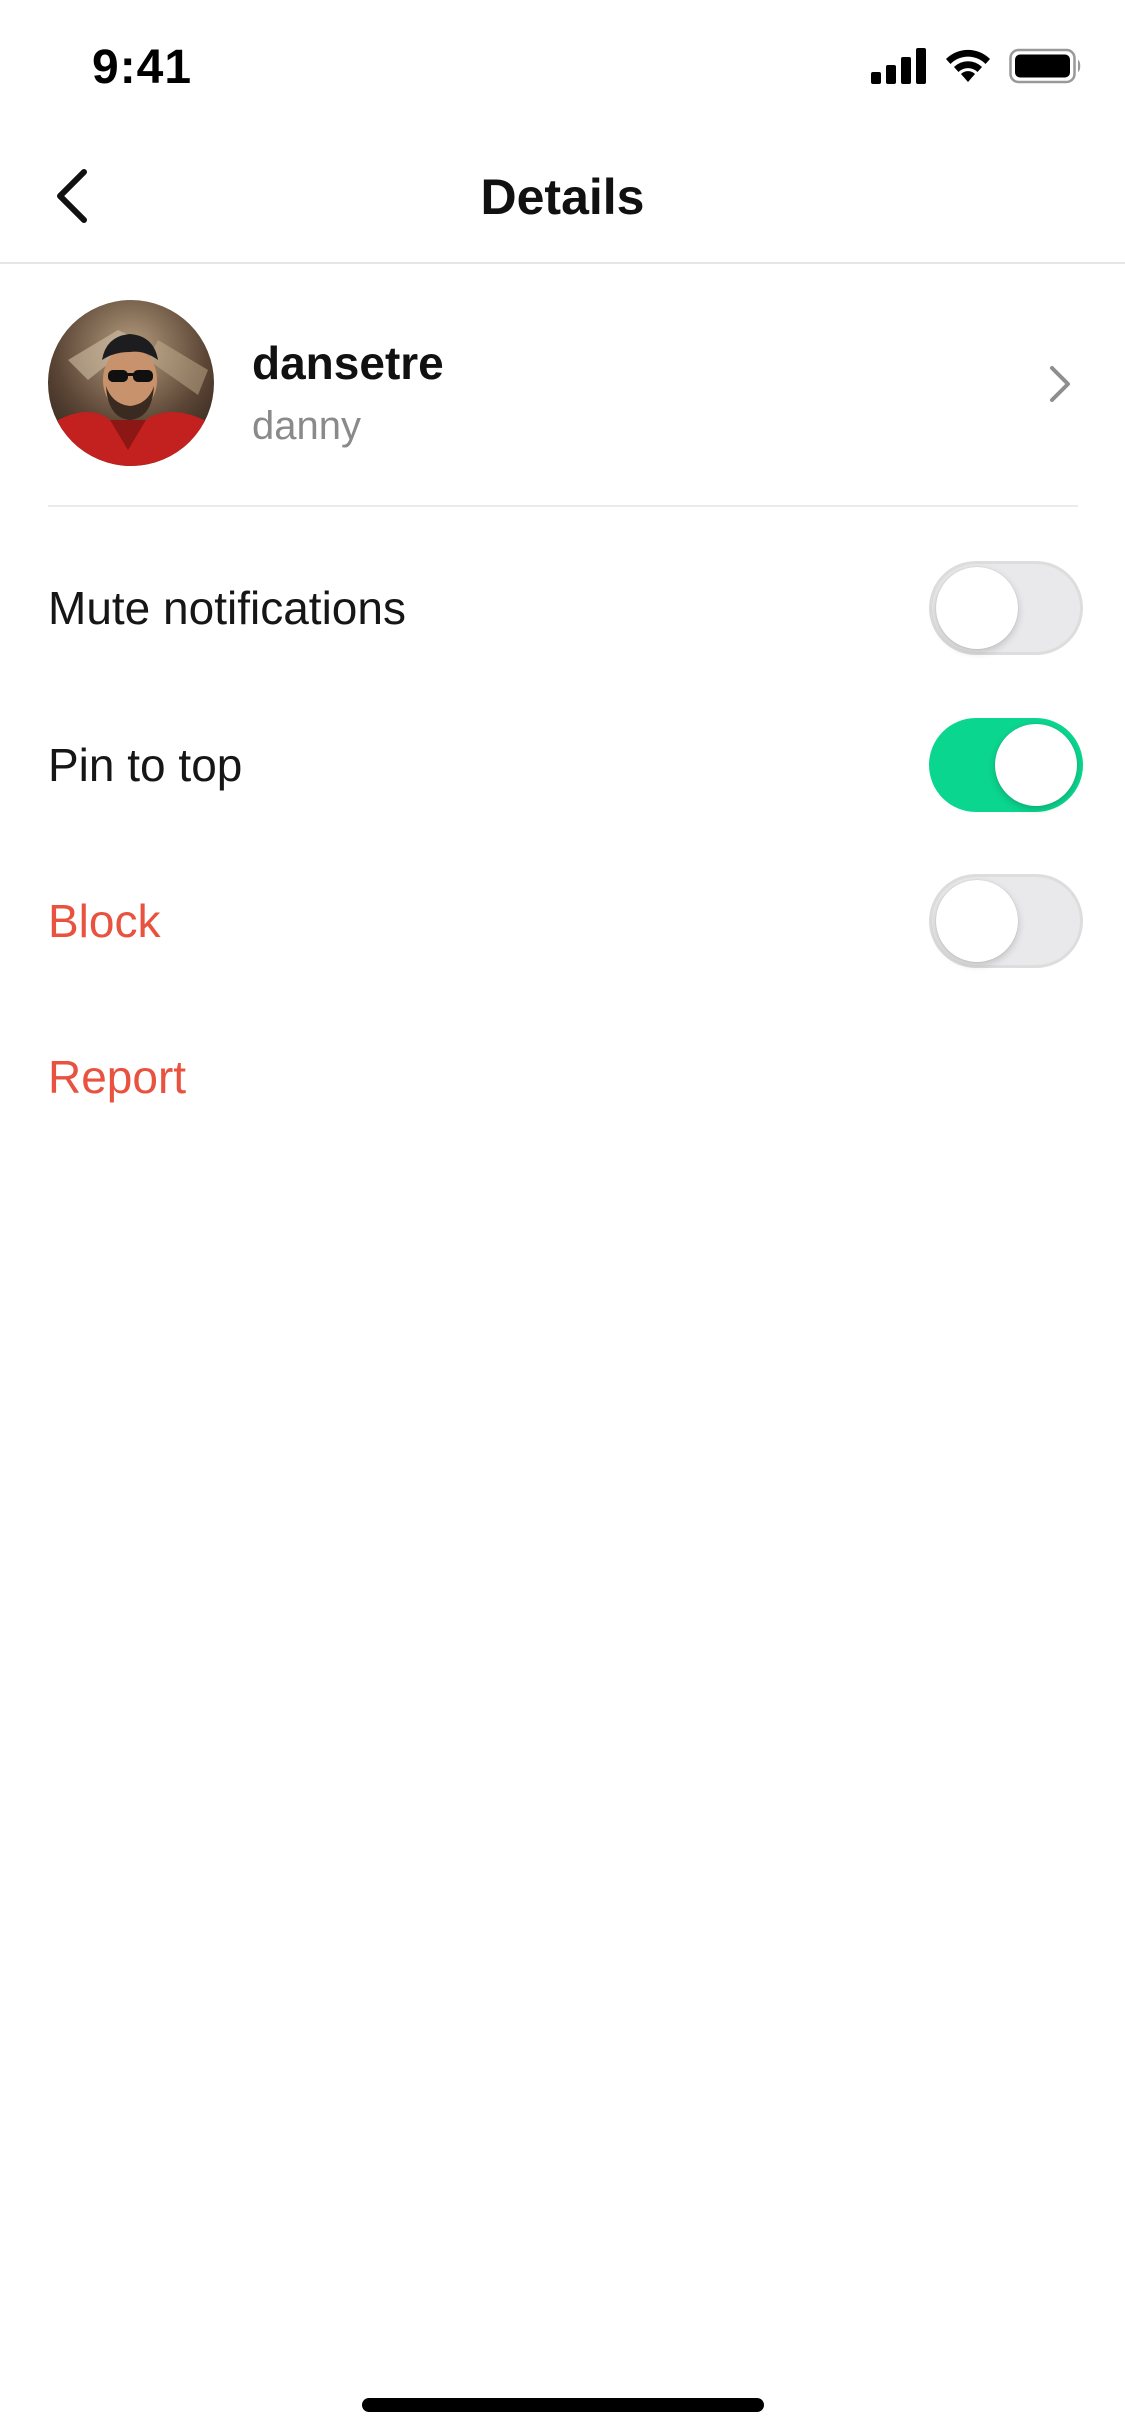  Describe the element at coordinates (565, 608) in the screenshot. I see `setting-row-mute-notifications: Mute notifications` at that location.